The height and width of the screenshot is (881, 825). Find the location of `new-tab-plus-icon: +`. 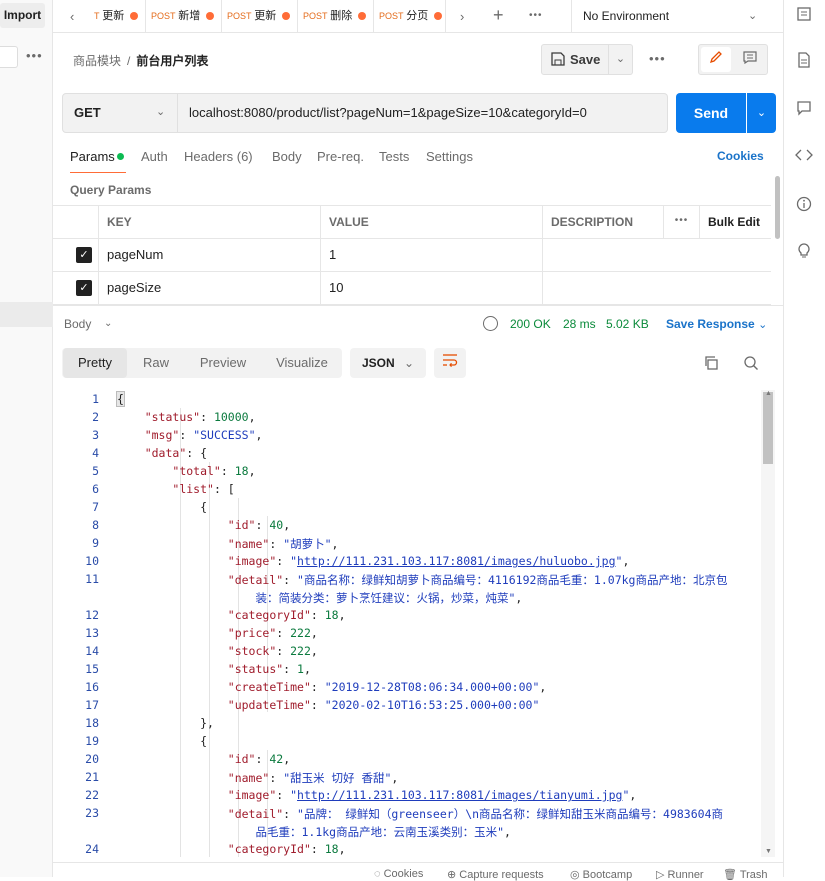

new-tab-plus-icon: + is located at coordinates (498, 15).